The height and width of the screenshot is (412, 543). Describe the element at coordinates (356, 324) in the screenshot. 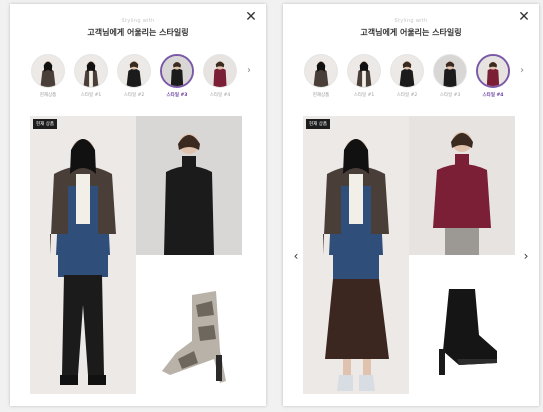

I see `outfit-brown-skirt-photo` at that location.